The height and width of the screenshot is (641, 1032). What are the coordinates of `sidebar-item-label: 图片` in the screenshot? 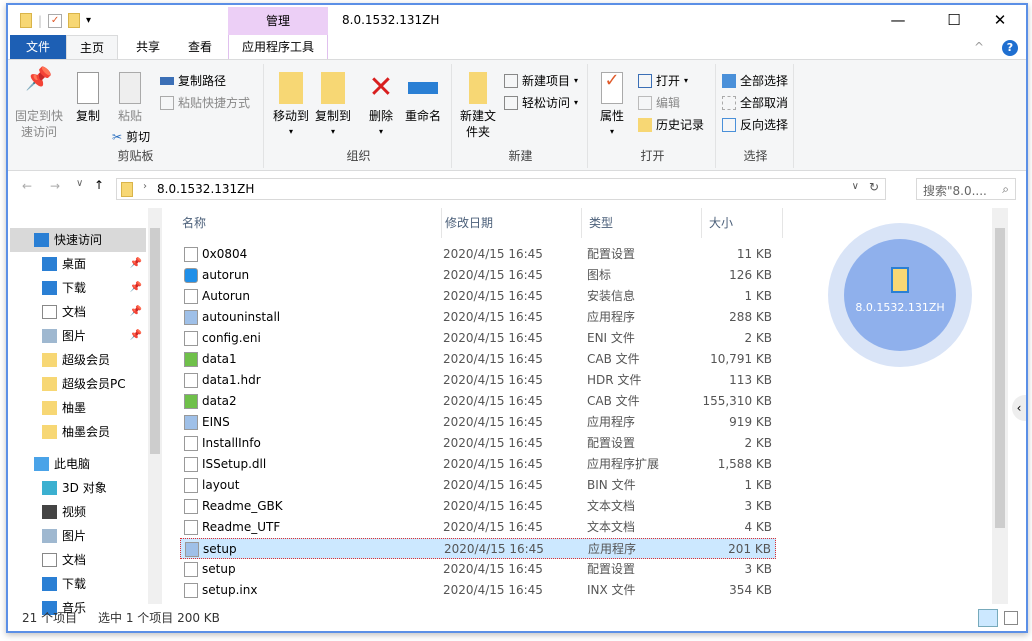 It's located at (74, 536).